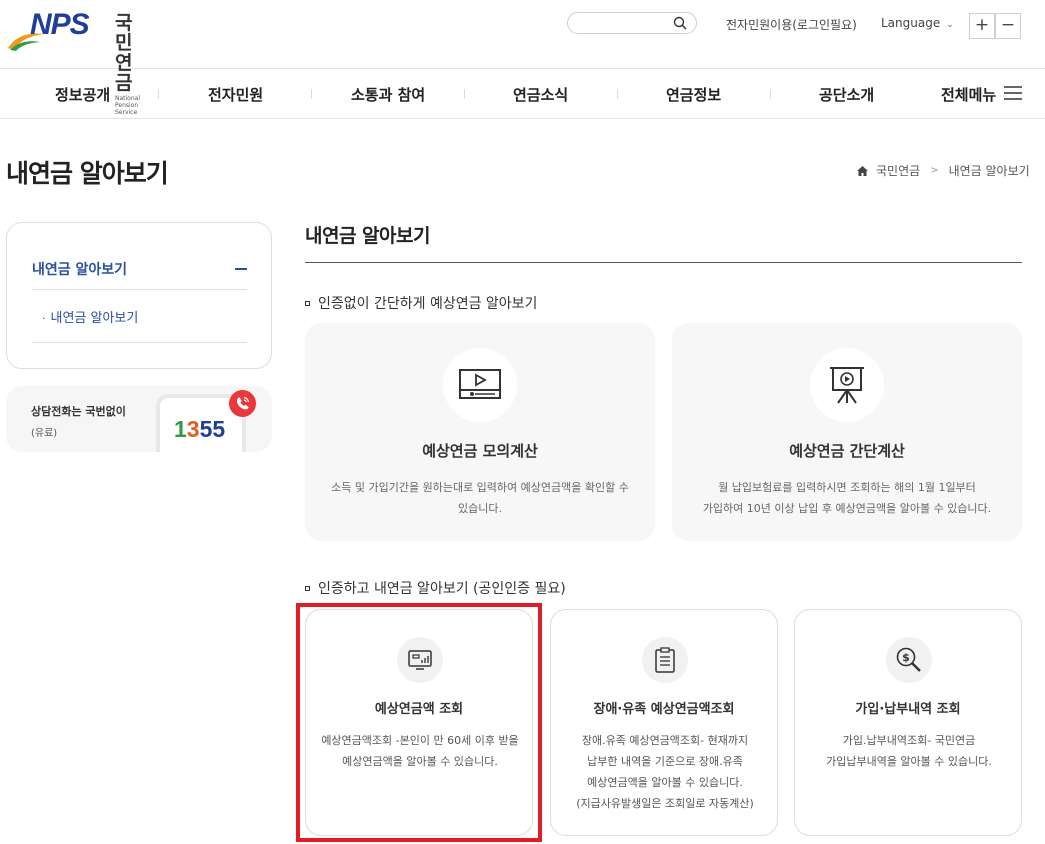 This screenshot has height=844, width=1045. I want to click on nav-item-pension-news: 연금소식, so click(540, 94).